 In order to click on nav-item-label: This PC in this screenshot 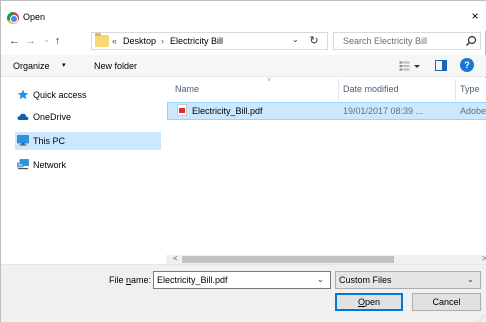, I will do `click(49, 141)`.